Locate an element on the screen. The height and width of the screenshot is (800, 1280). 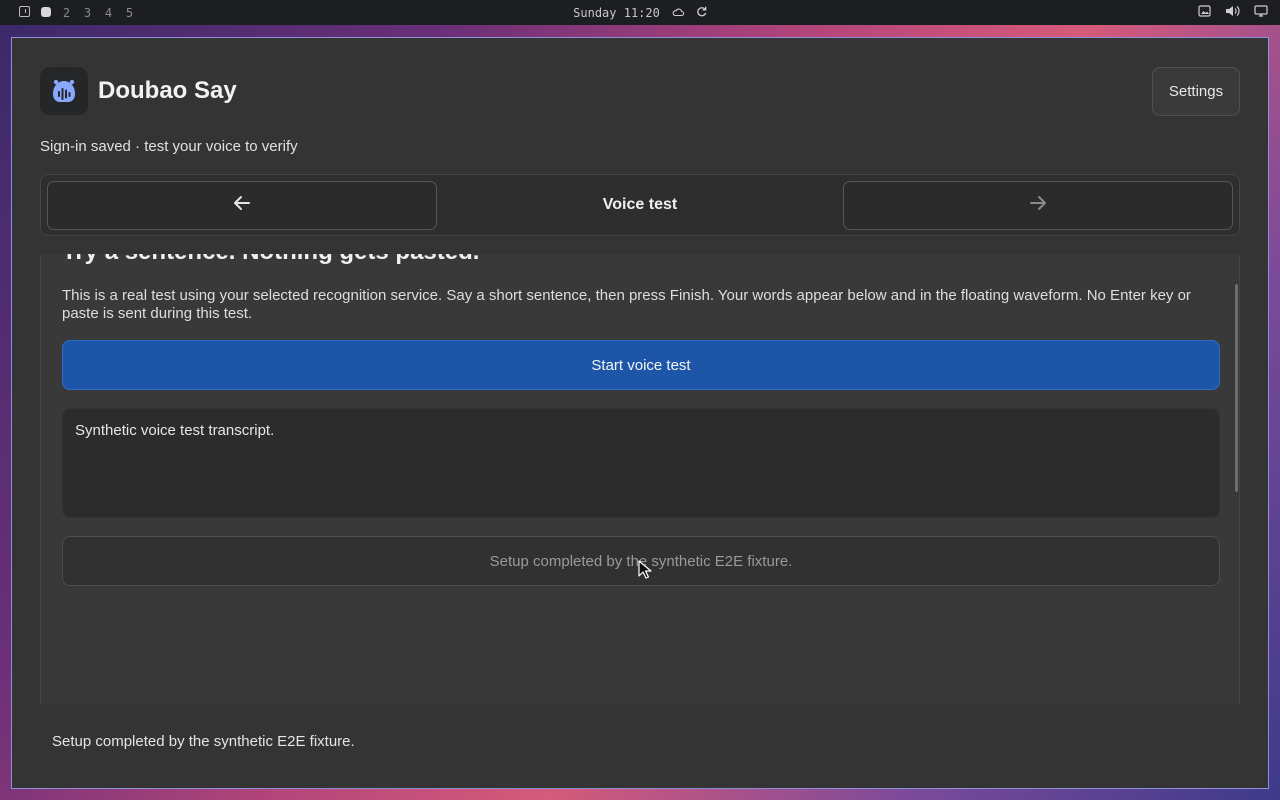
workspace-5: 5 is located at coordinates (129, 13).